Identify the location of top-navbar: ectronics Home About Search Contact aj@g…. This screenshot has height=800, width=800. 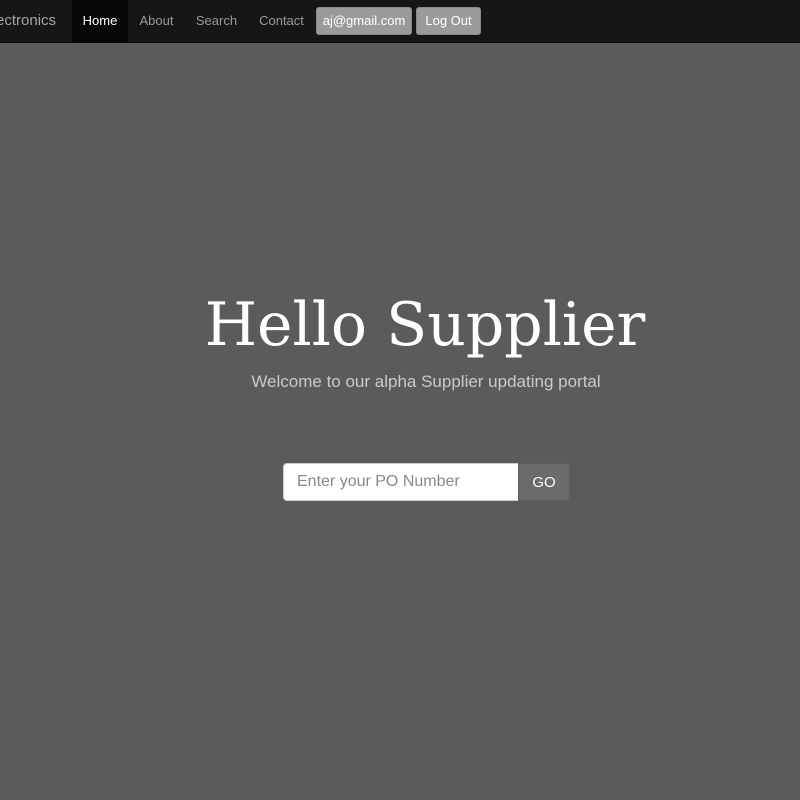
(400, 21).